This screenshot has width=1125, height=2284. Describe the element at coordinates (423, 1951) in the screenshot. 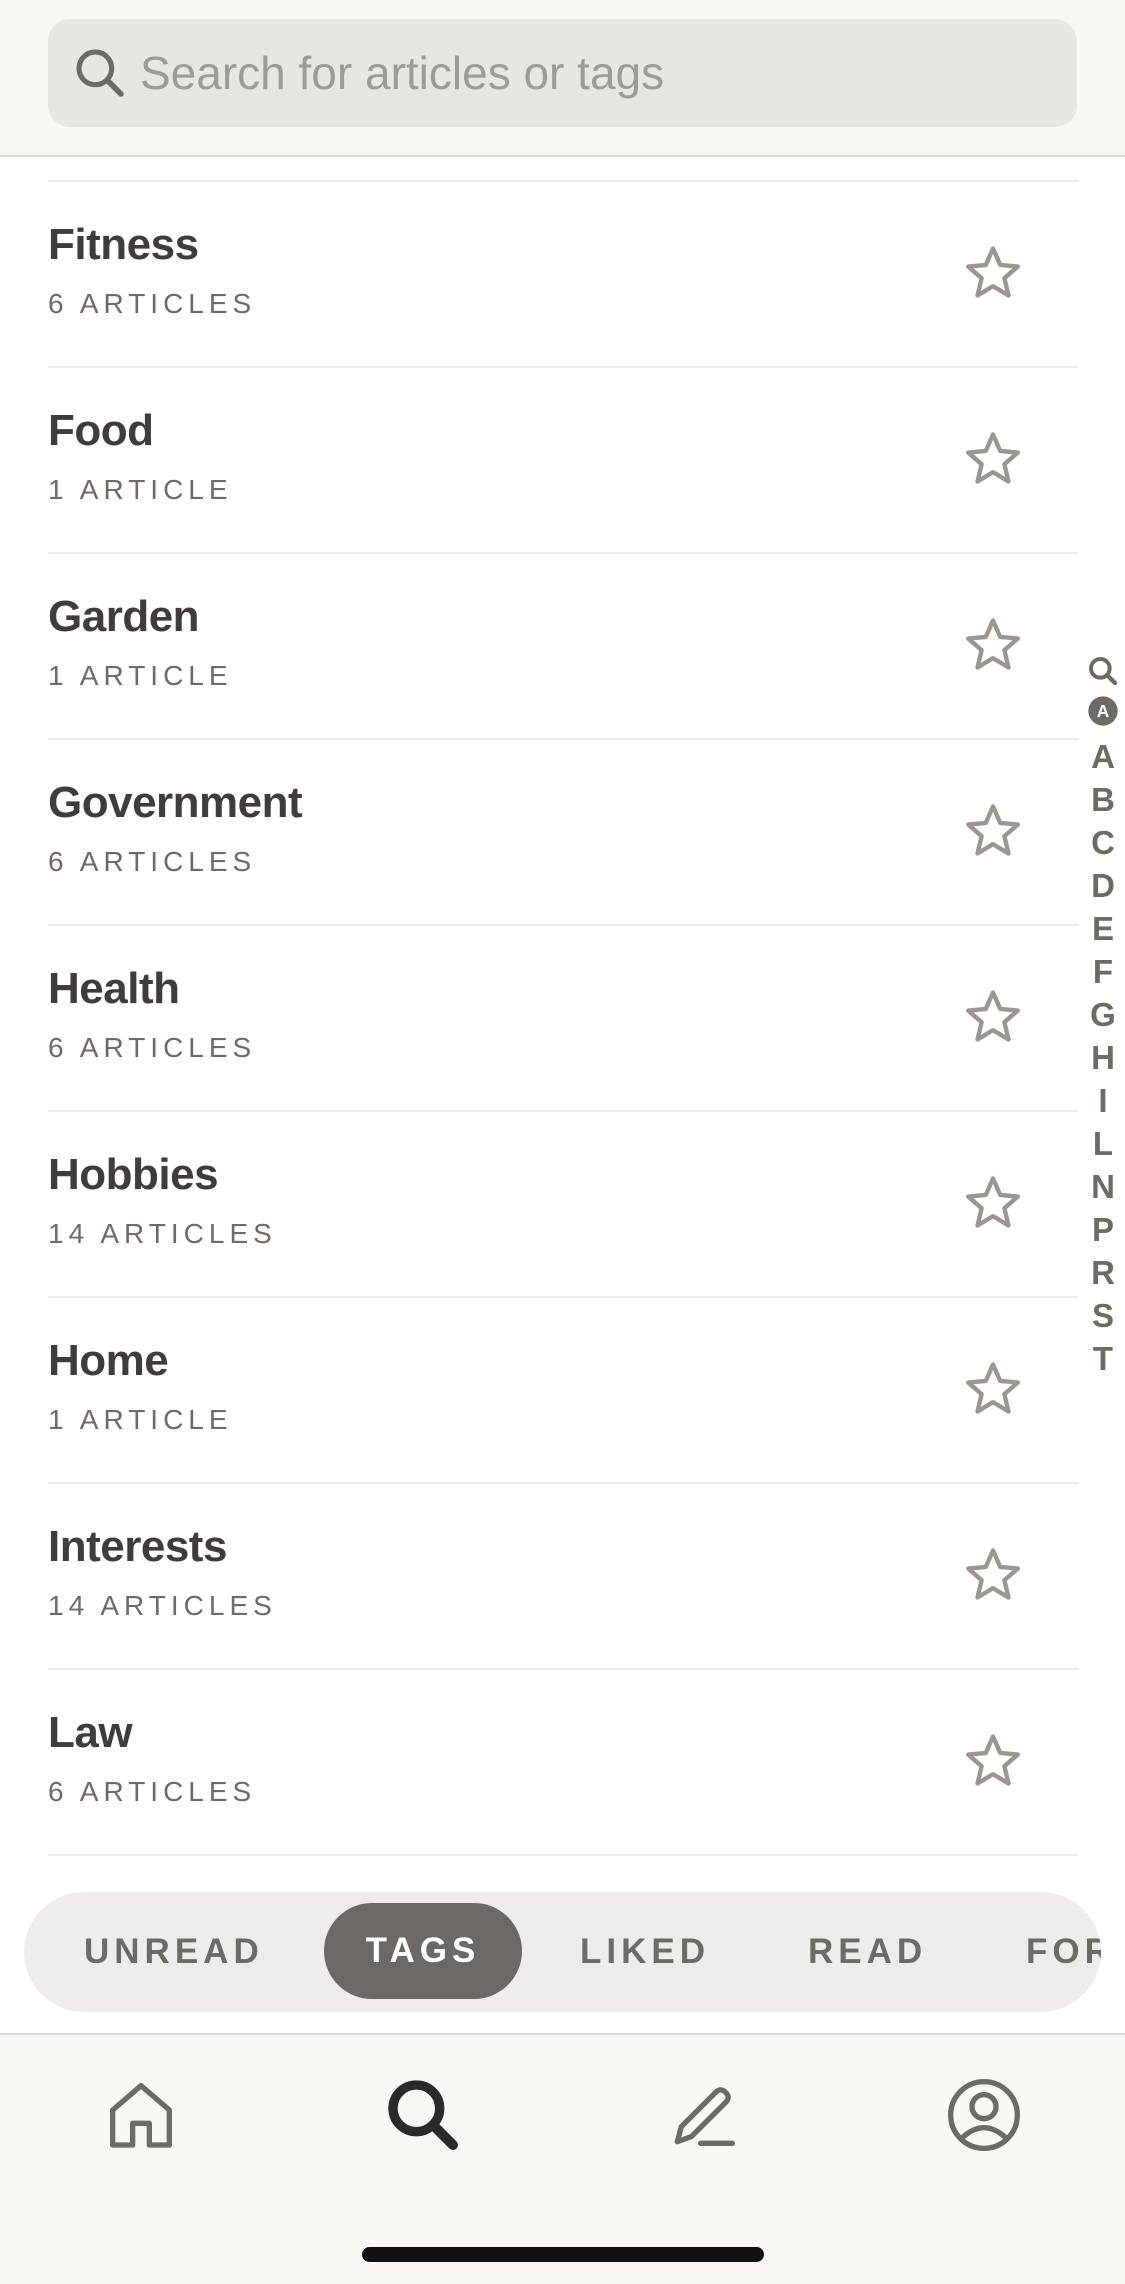

I see `tab-tags: TAGS` at that location.